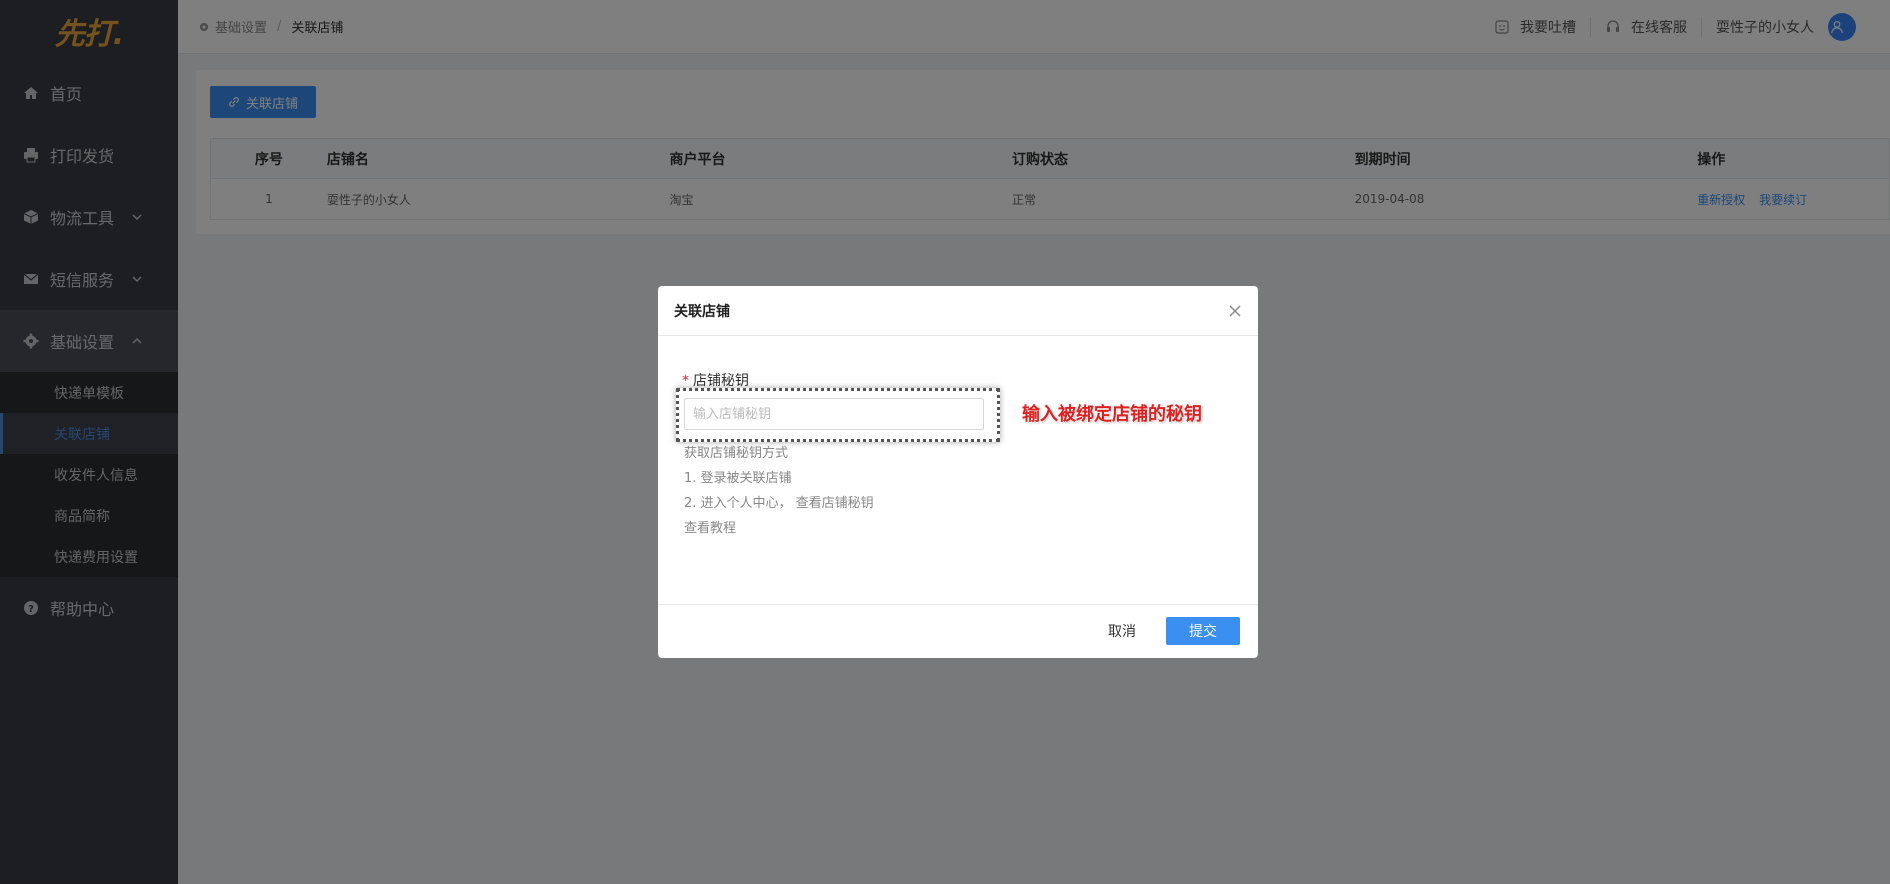 This screenshot has height=884, width=1890. Describe the element at coordinates (834, 414) in the screenshot. I see `store-key-input` at that location.